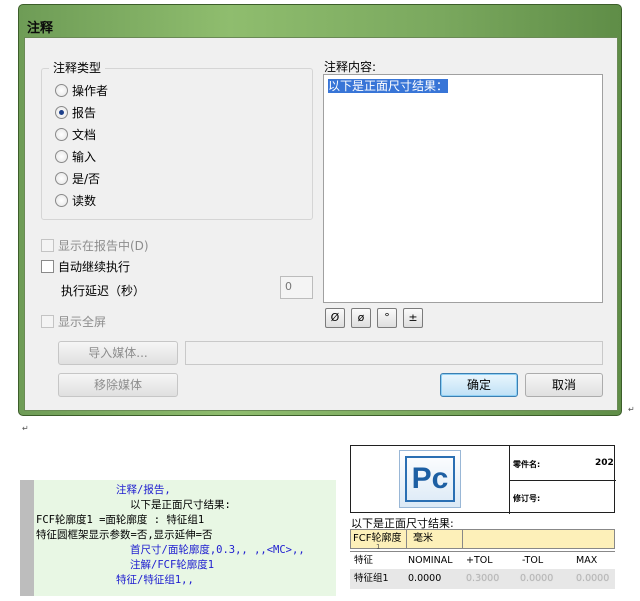 This screenshot has width=640, height=601. I want to click on radio-document: 文档, so click(75, 134).